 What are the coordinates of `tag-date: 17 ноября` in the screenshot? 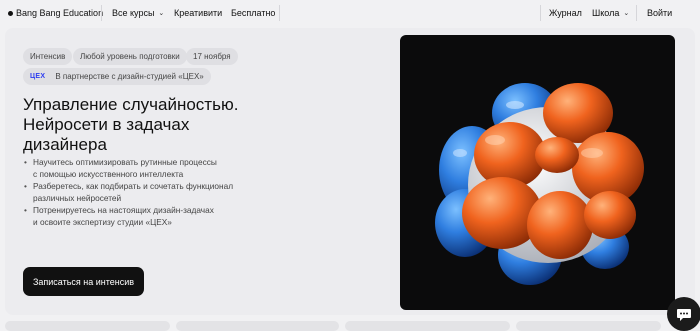 It's located at (212, 56).